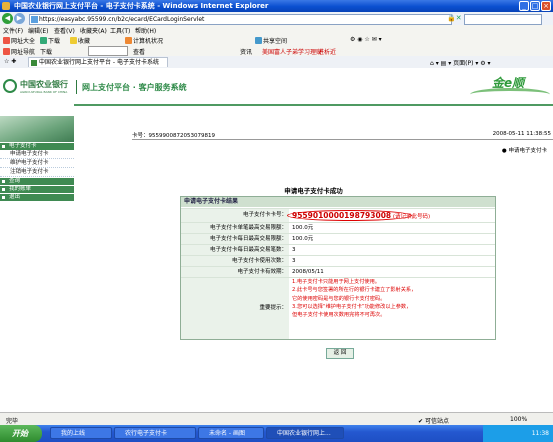  I want to click on sidebar-group-exit: 退出, so click(37, 197).